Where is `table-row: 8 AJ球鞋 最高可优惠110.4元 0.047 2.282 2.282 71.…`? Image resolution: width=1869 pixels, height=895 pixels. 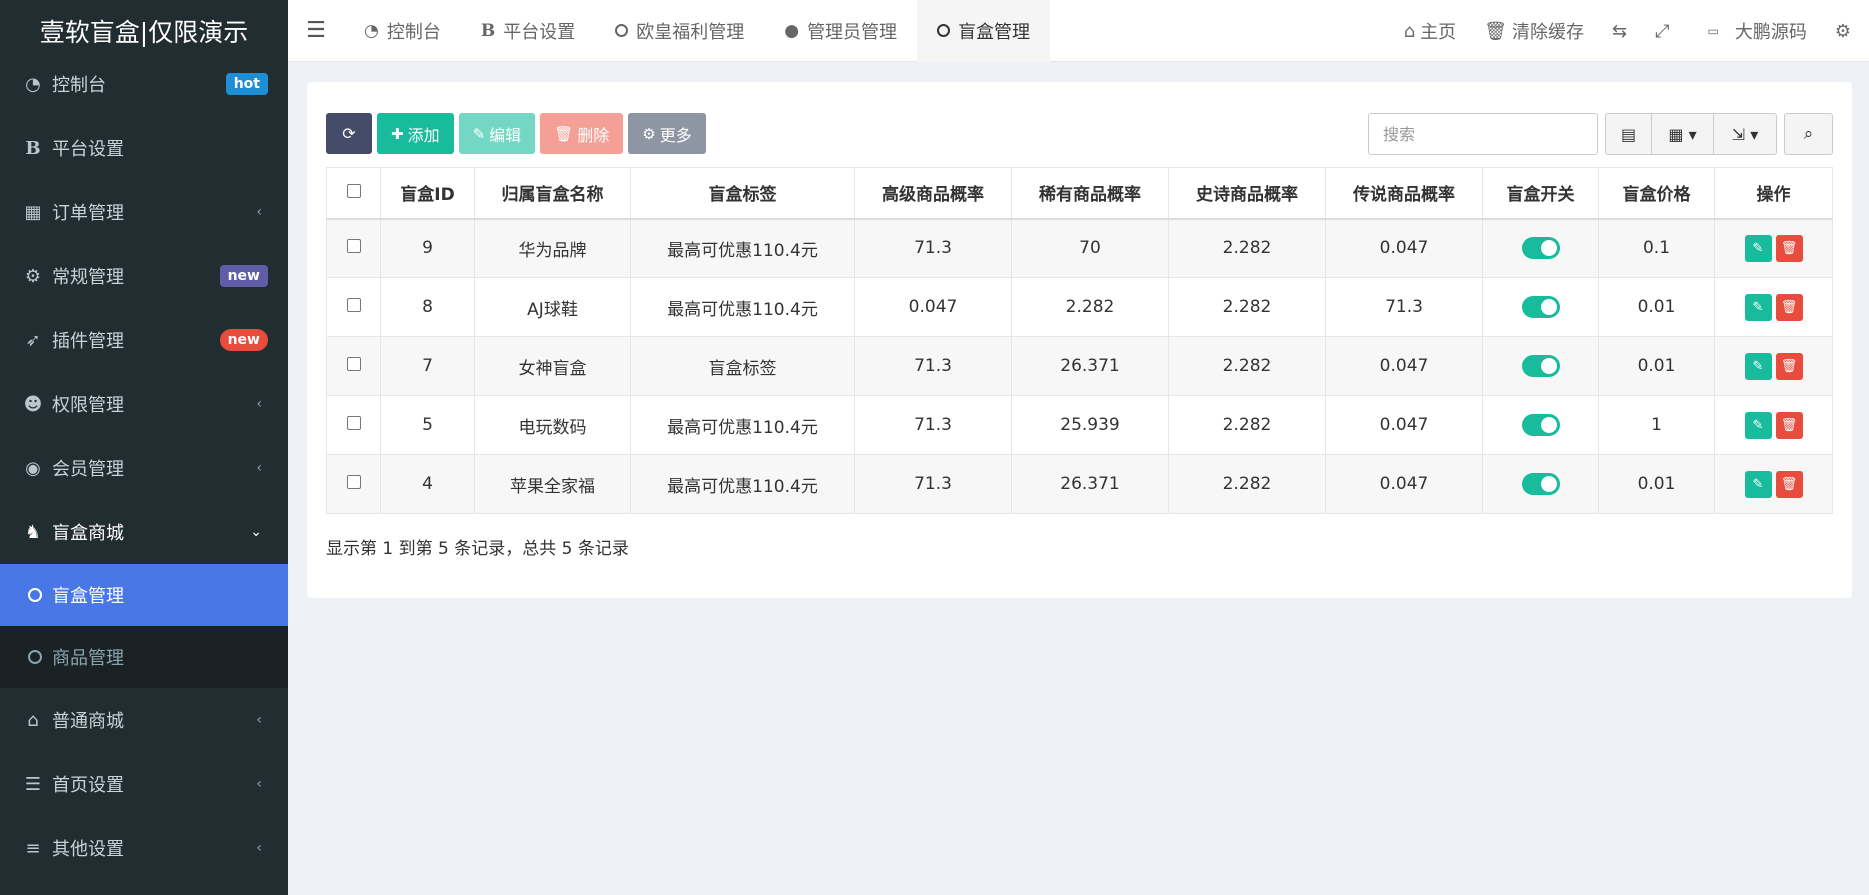
table-row: 8 AJ球鞋 最高可优惠110.4元 0.047 2.282 2.282 71.… is located at coordinates (1079, 307).